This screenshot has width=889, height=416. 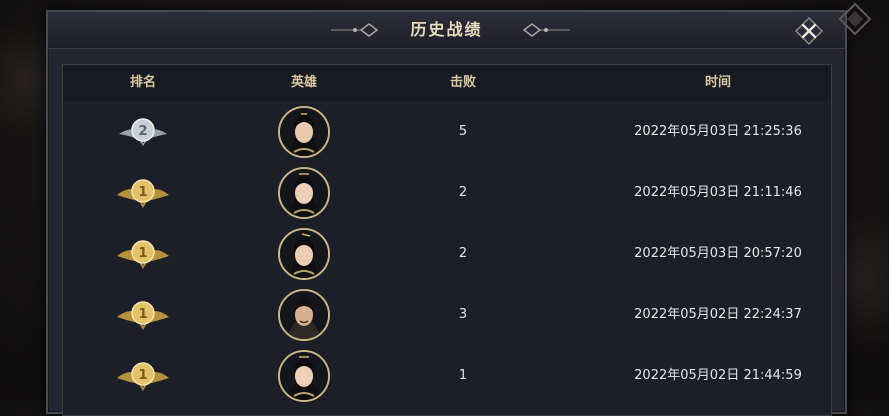 What do you see at coordinates (447, 253) in the screenshot?
I see `table-row: 1 2 2022年05月03日 20:57:20` at bounding box center [447, 253].